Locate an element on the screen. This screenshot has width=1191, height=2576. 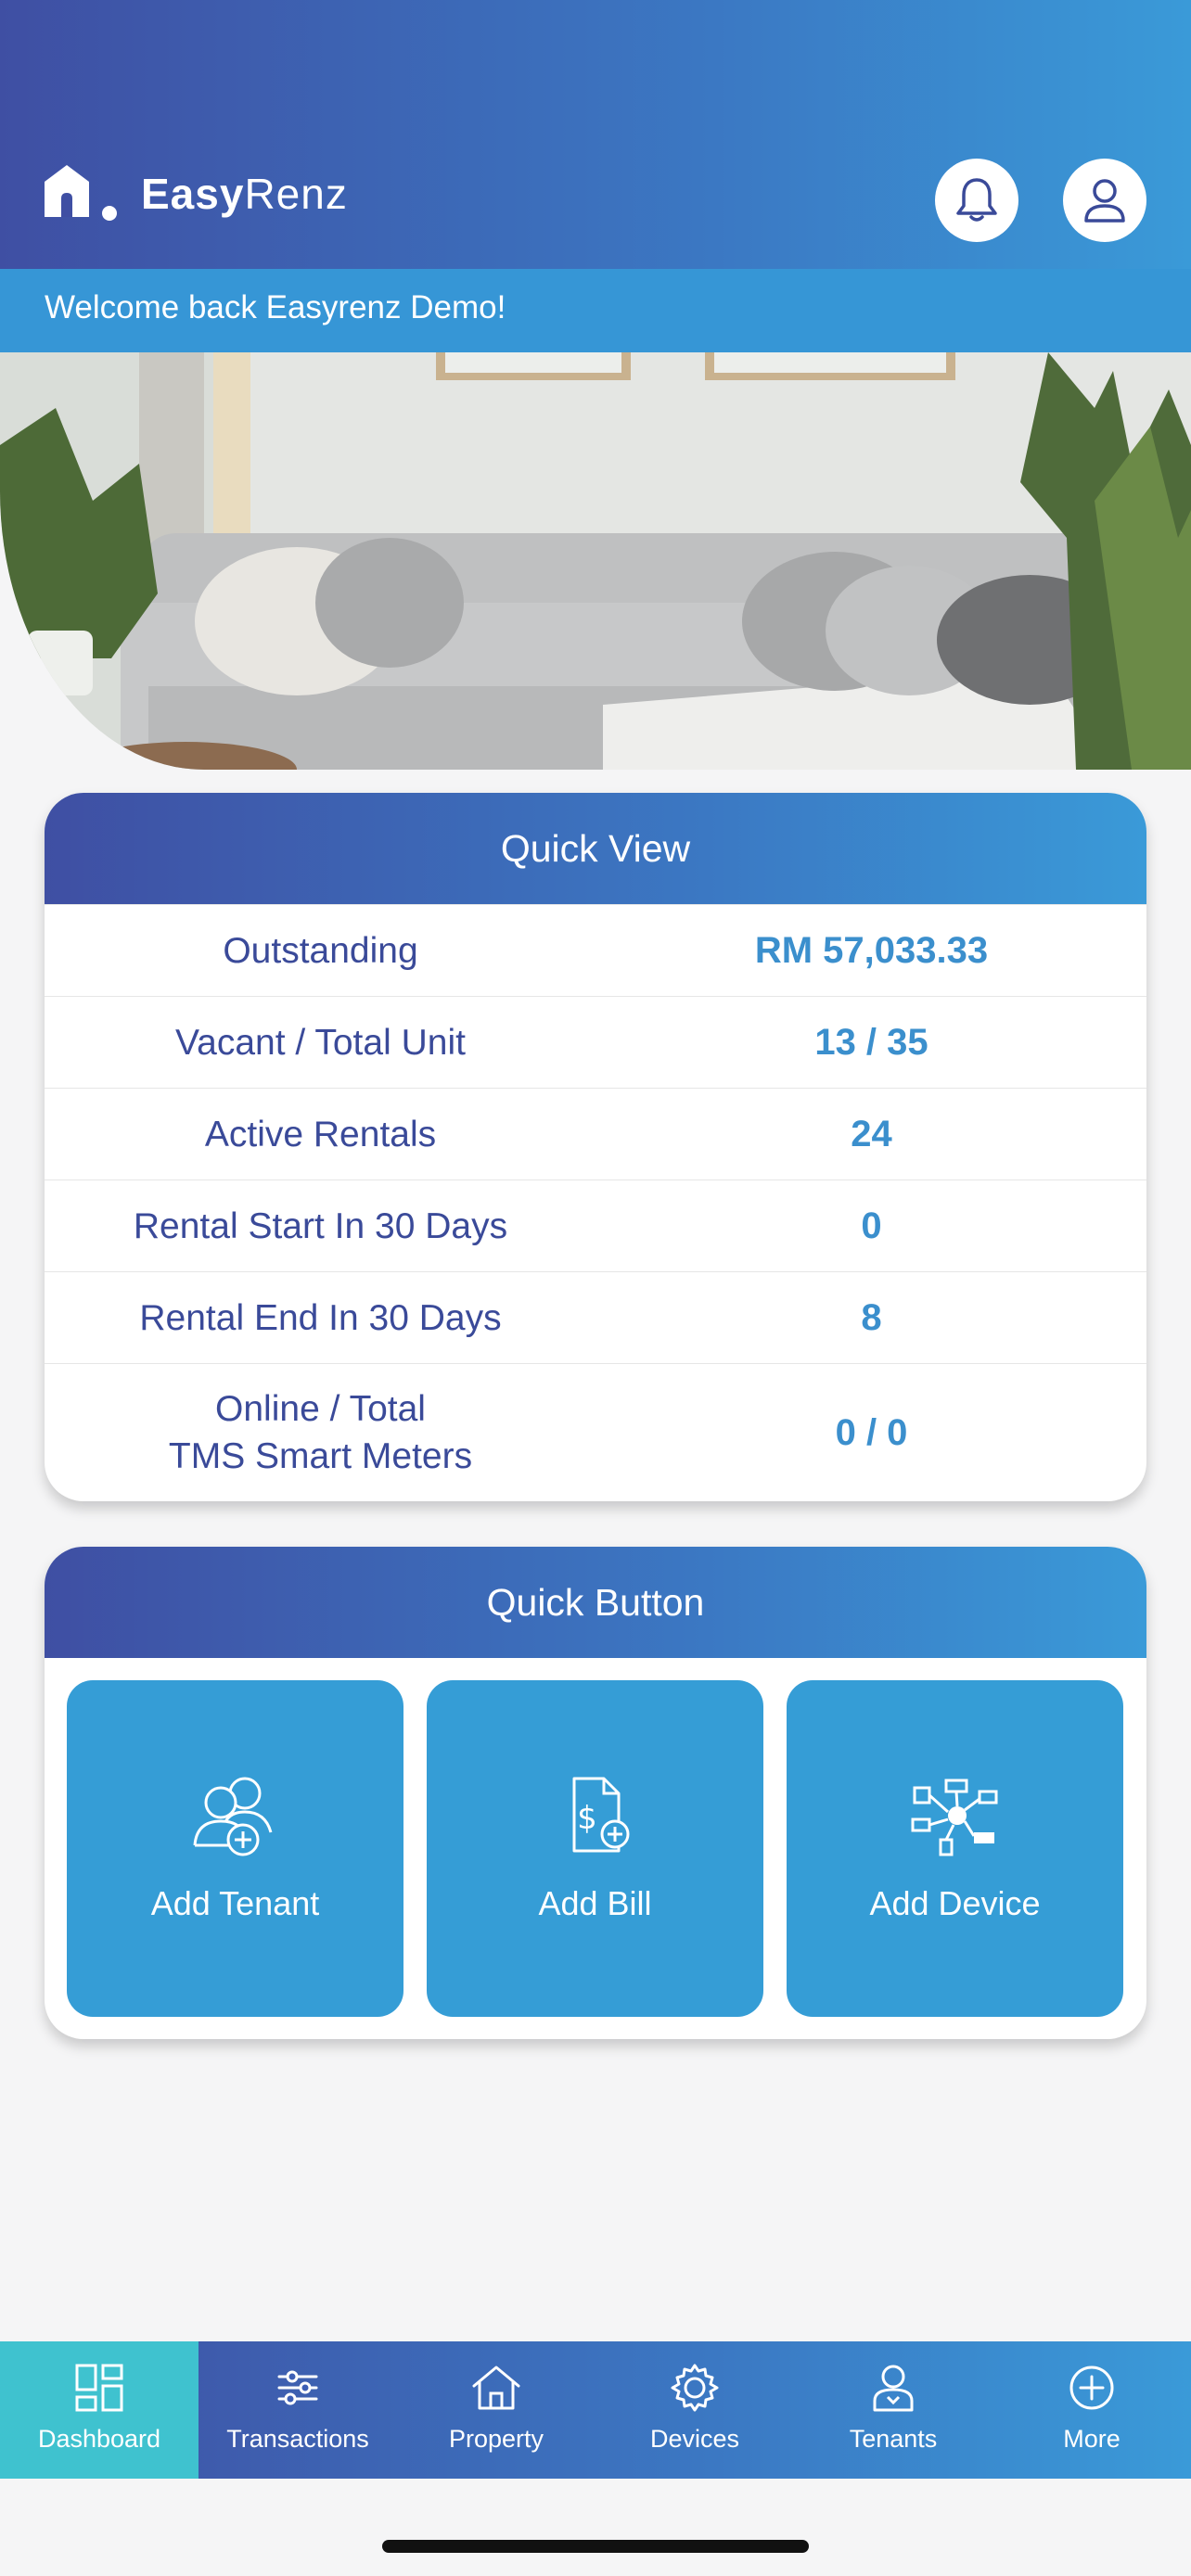
qv-label: Active Rentals is located at coordinates (321, 1134).